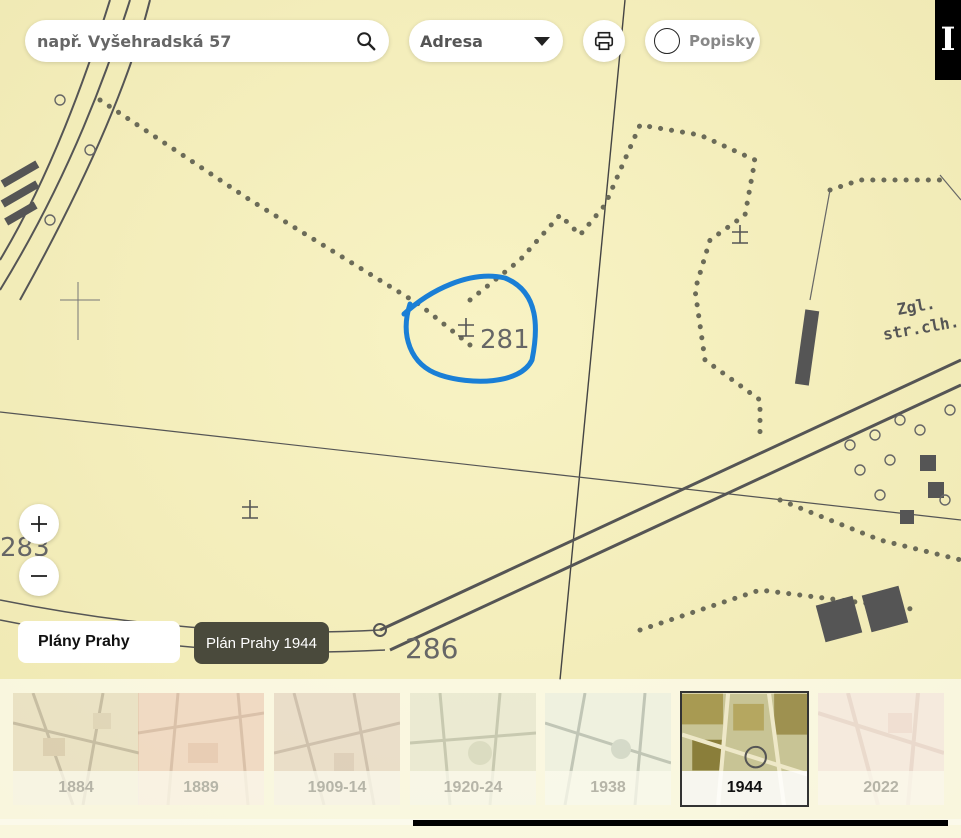  What do you see at coordinates (608, 749) in the screenshot?
I see `timeline-item-1938: 1938` at bounding box center [608, 749].